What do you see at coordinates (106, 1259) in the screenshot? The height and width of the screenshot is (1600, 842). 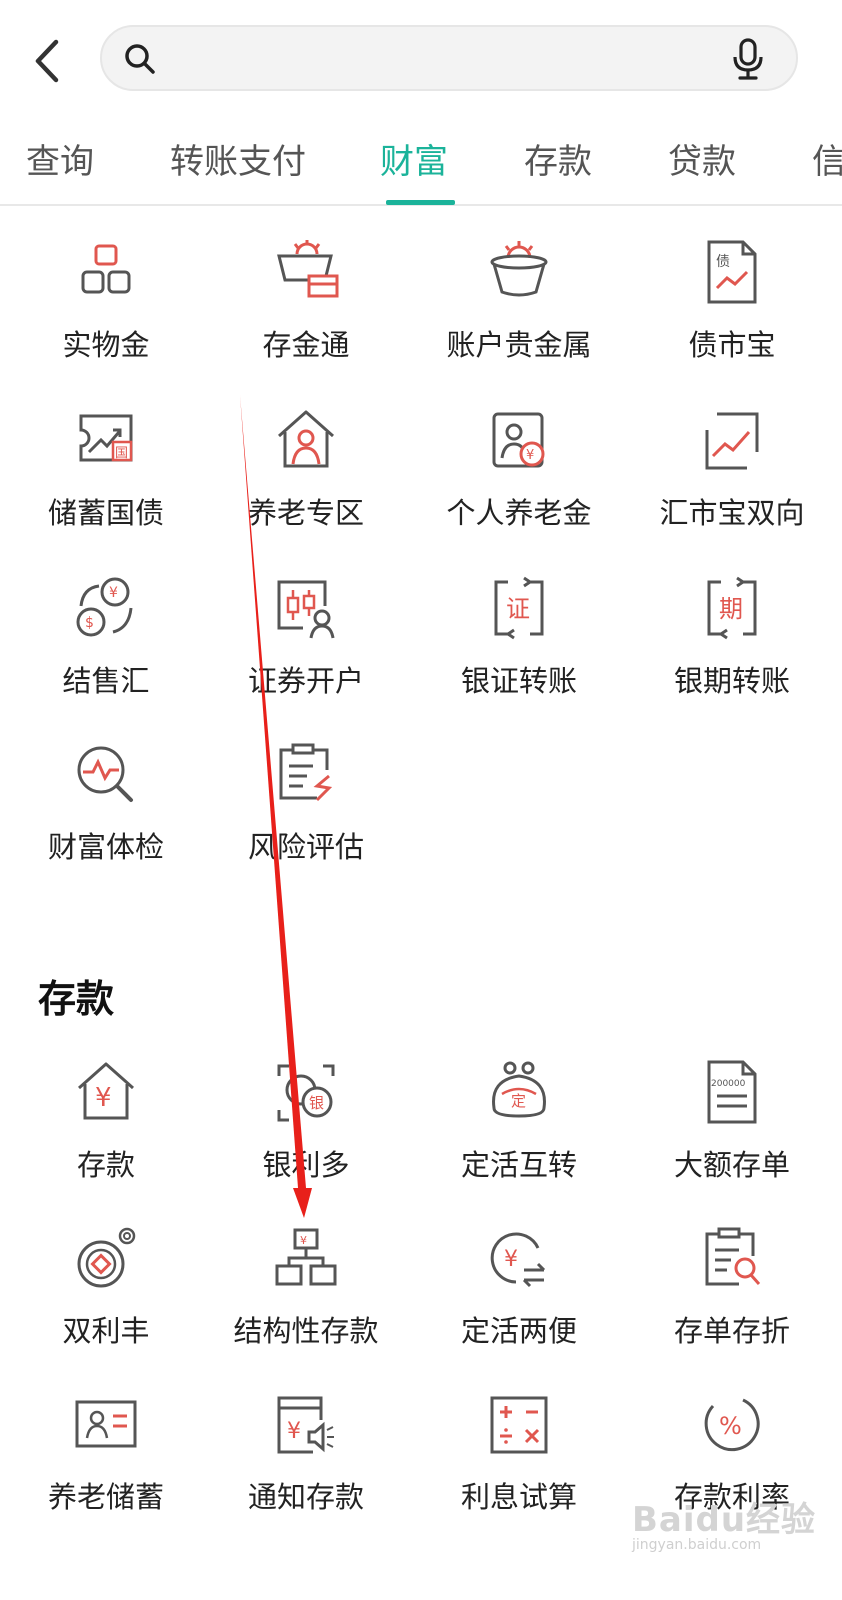 I see `coin-target-icon` at bounding box center [106, 1259].